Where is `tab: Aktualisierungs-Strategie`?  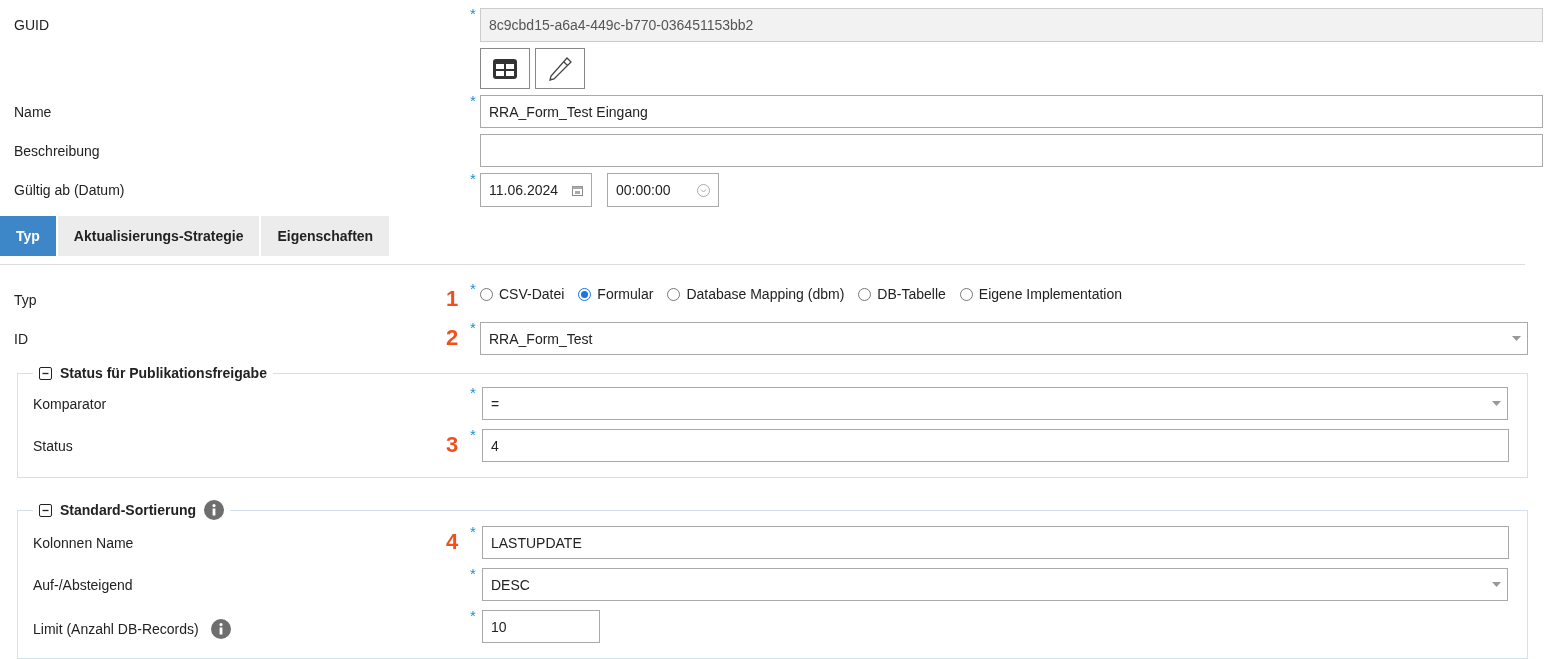
tab: Aktualisierungs-Strategie is located at coordinates (158, 236).